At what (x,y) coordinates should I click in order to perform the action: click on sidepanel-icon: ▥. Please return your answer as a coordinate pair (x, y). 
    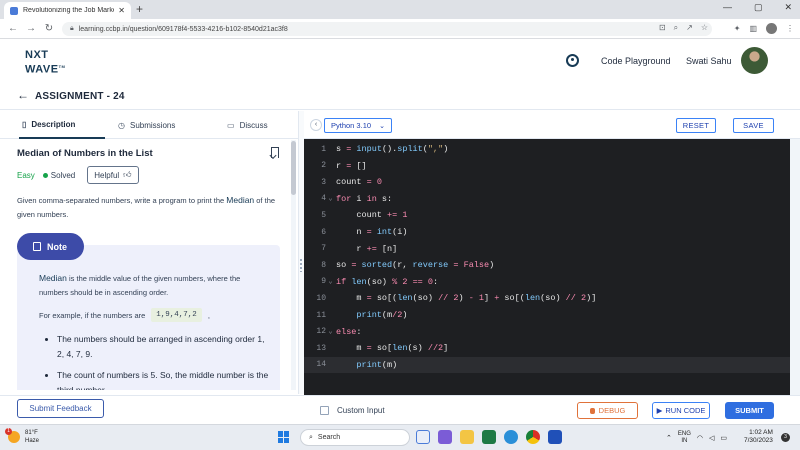
    Looking at the image, I should click on (753, 28).